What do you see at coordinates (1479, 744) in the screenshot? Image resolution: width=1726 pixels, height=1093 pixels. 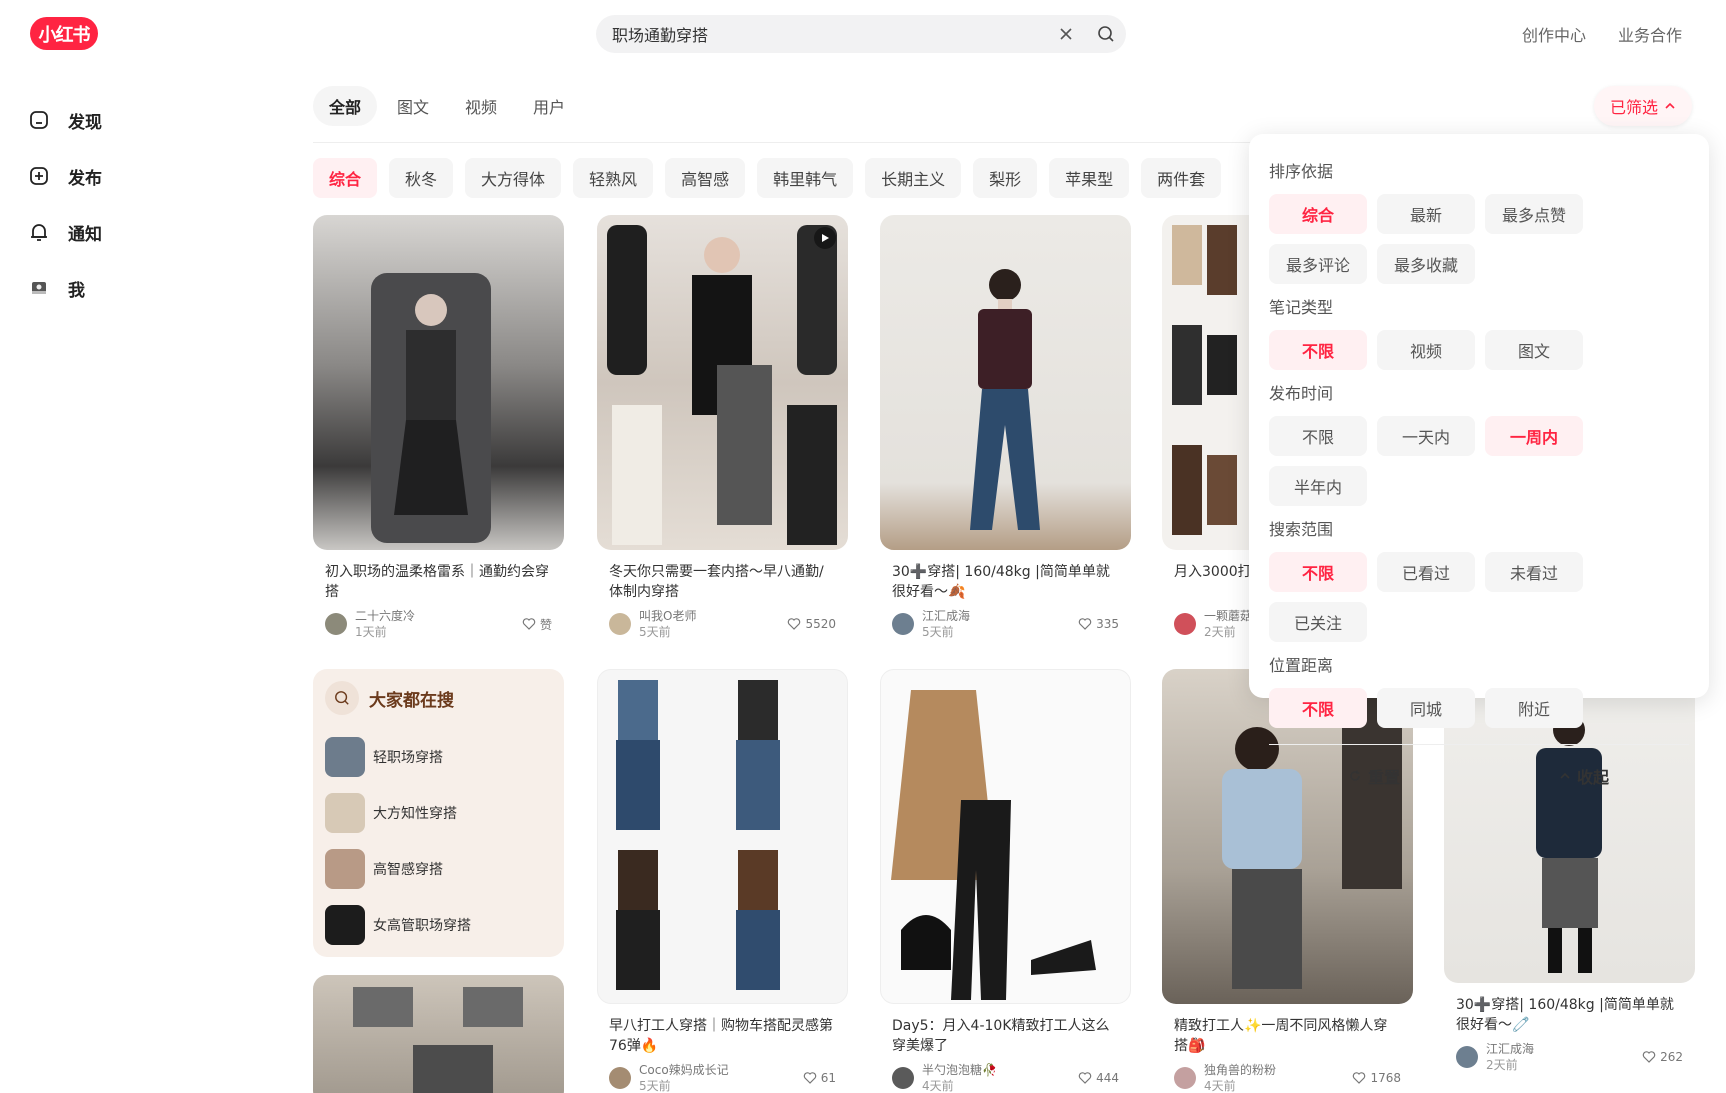 I see `filter-divider` at bounding box center [1479, 744].